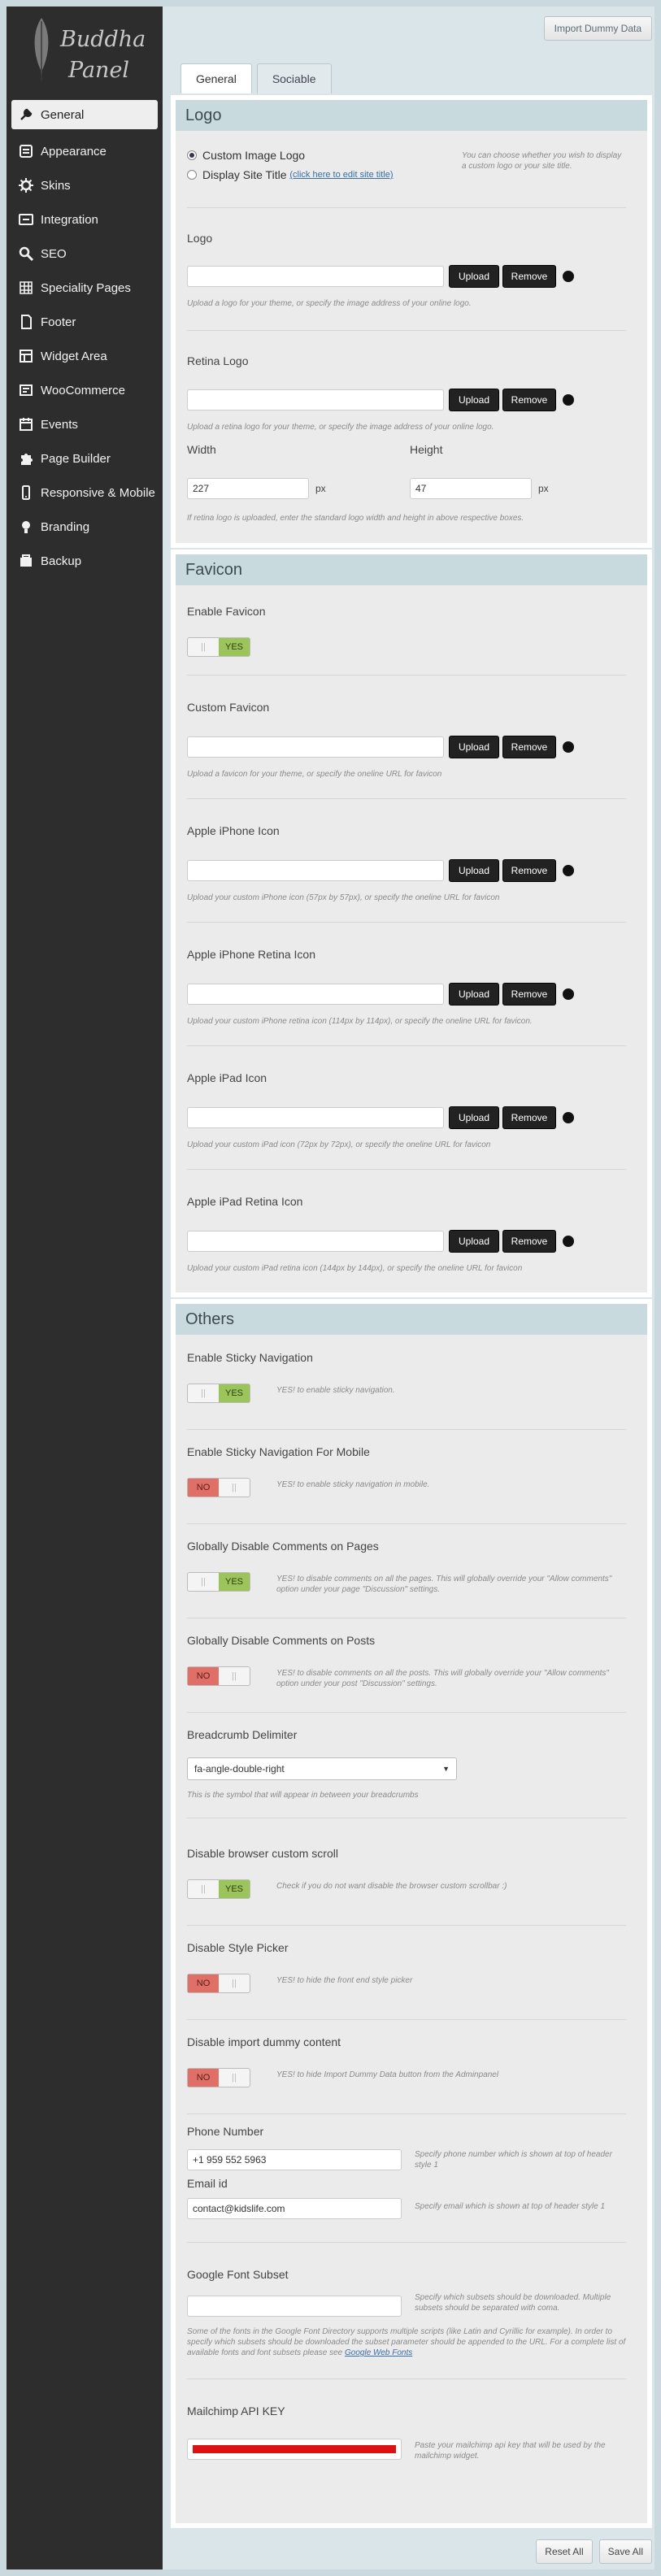 This screenshot has height=2576, width=661. Describe the element at coordinates (294, 2449) in the screenshot. I see `mailchimp-api-key-input` at that location.